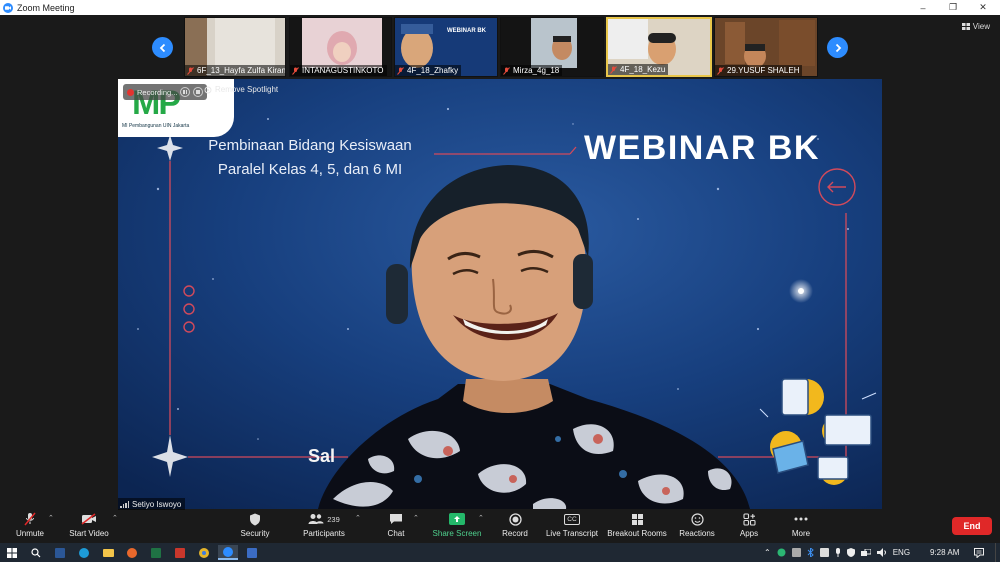  I want to click on remove-spotlight-button: Remove Spotlight, so click(241, 89).